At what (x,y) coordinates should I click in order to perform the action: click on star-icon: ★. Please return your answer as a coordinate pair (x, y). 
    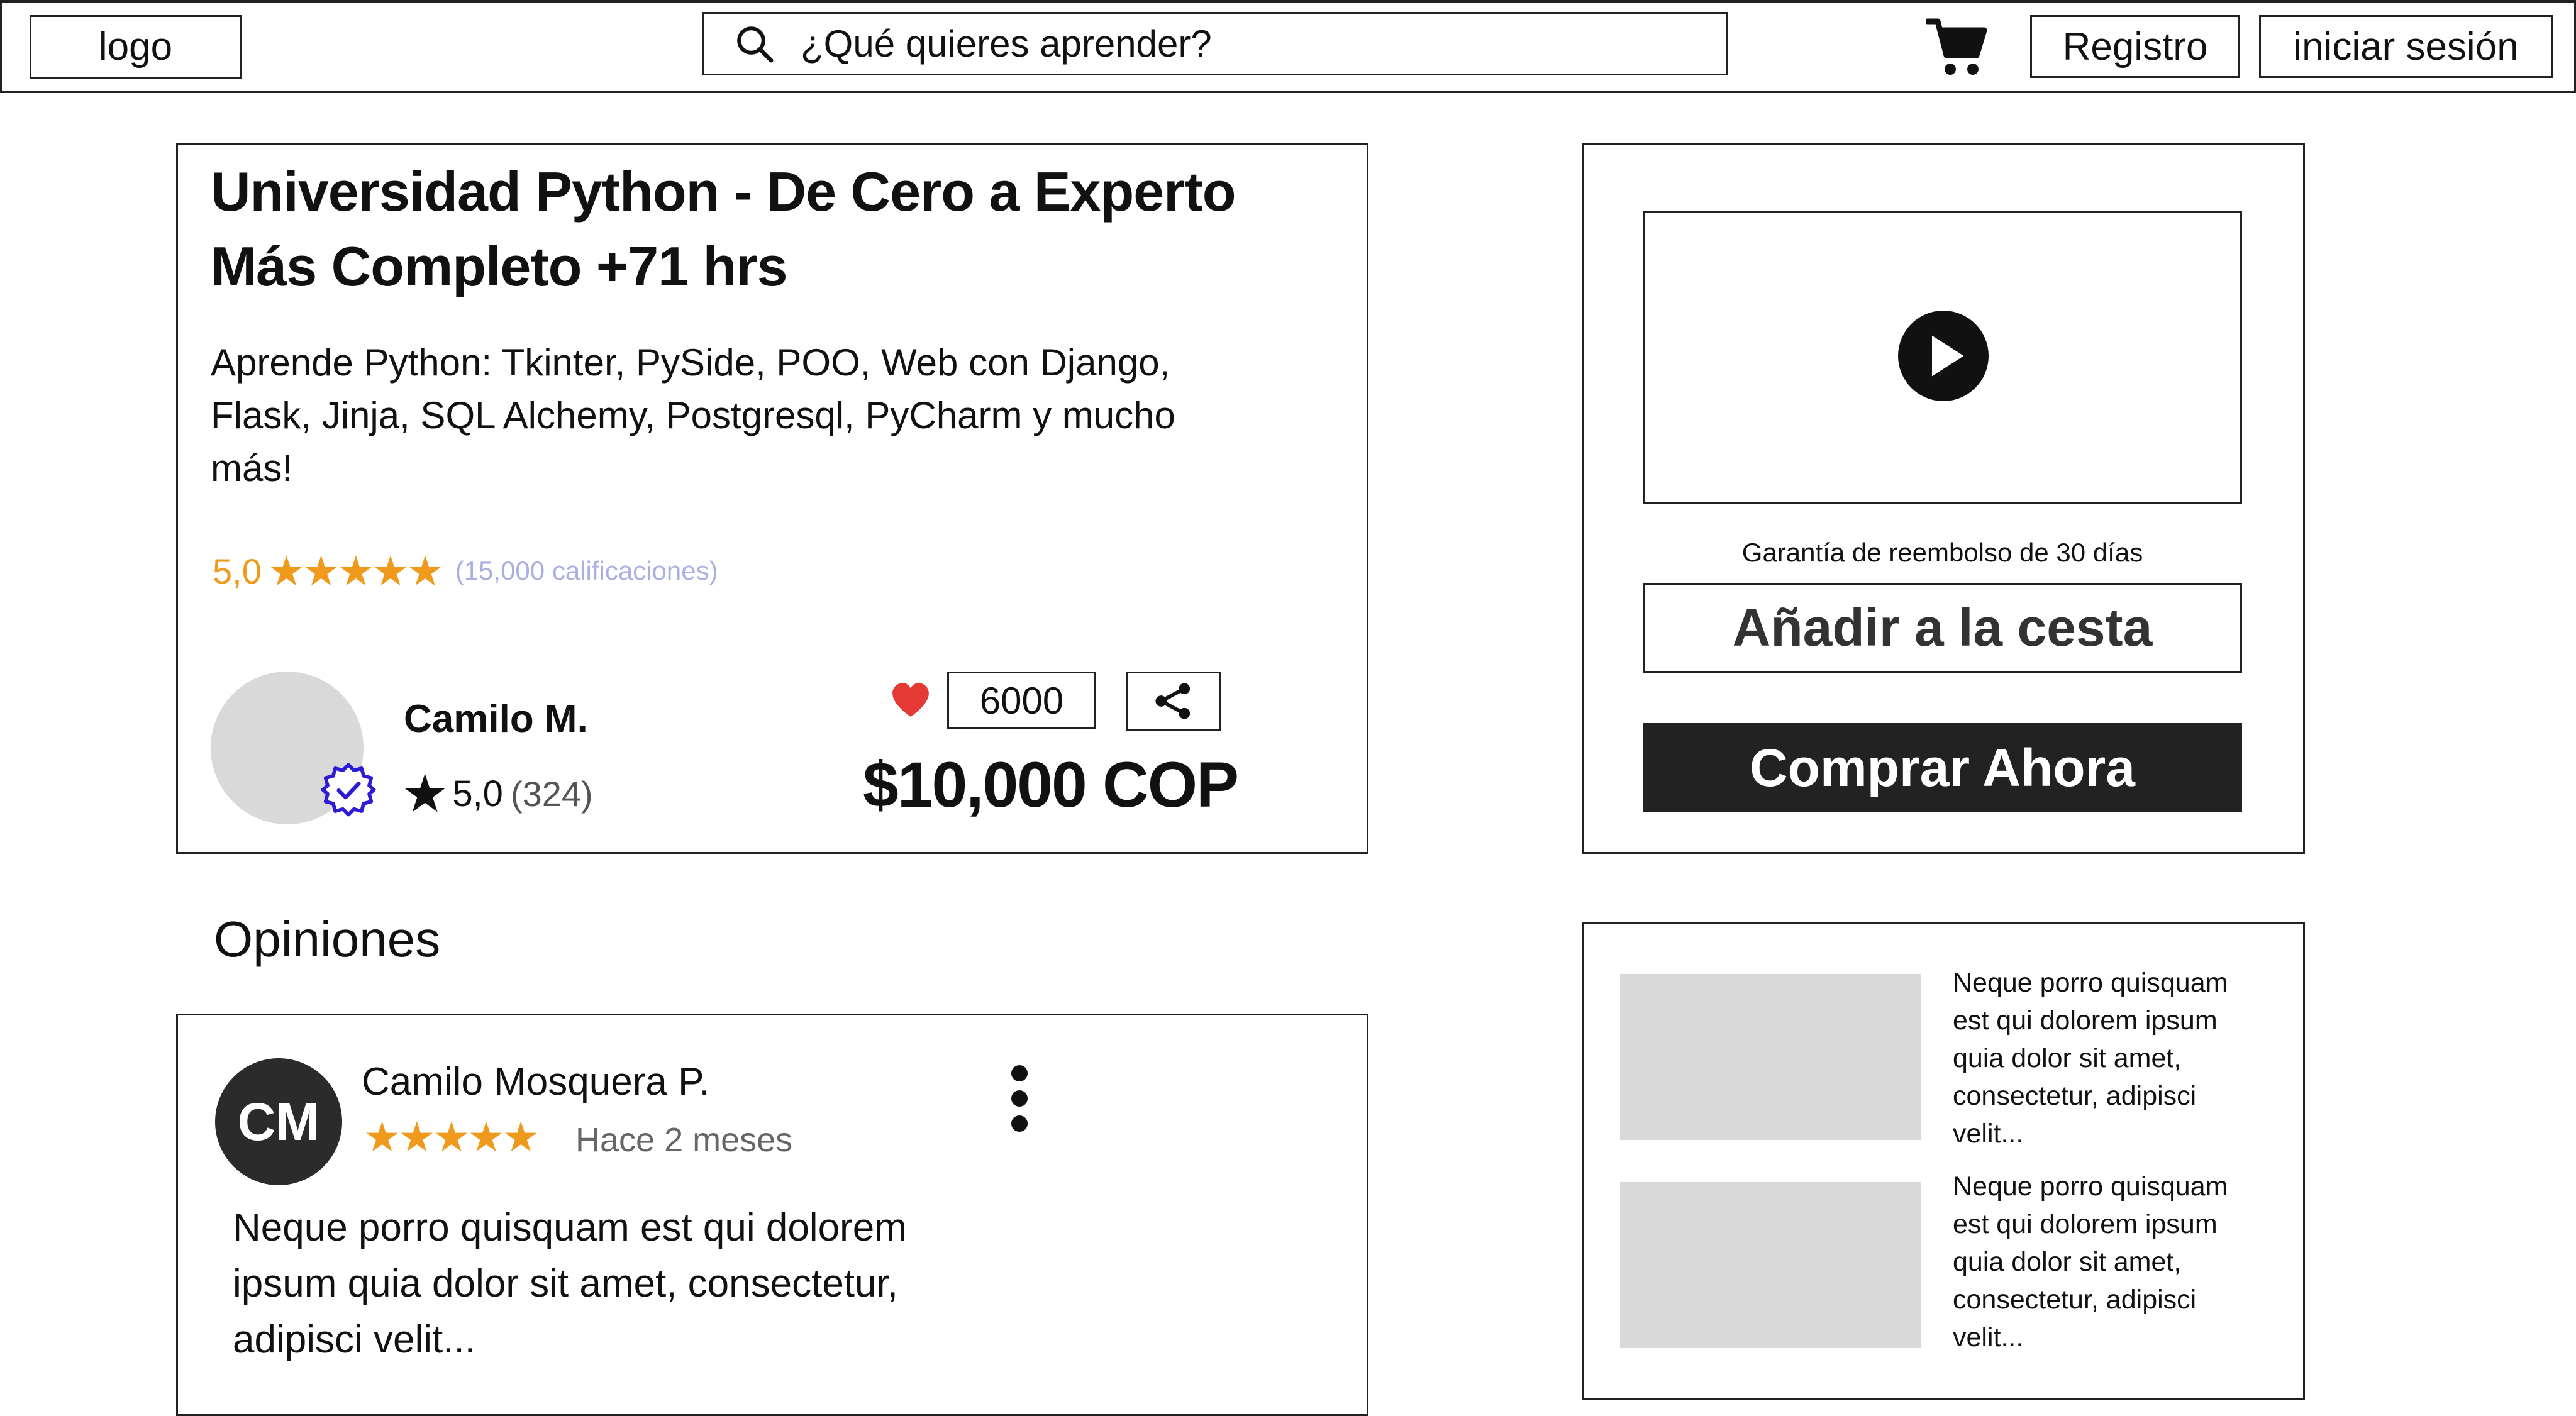
    Looking at the image, I should click on (425, 793).